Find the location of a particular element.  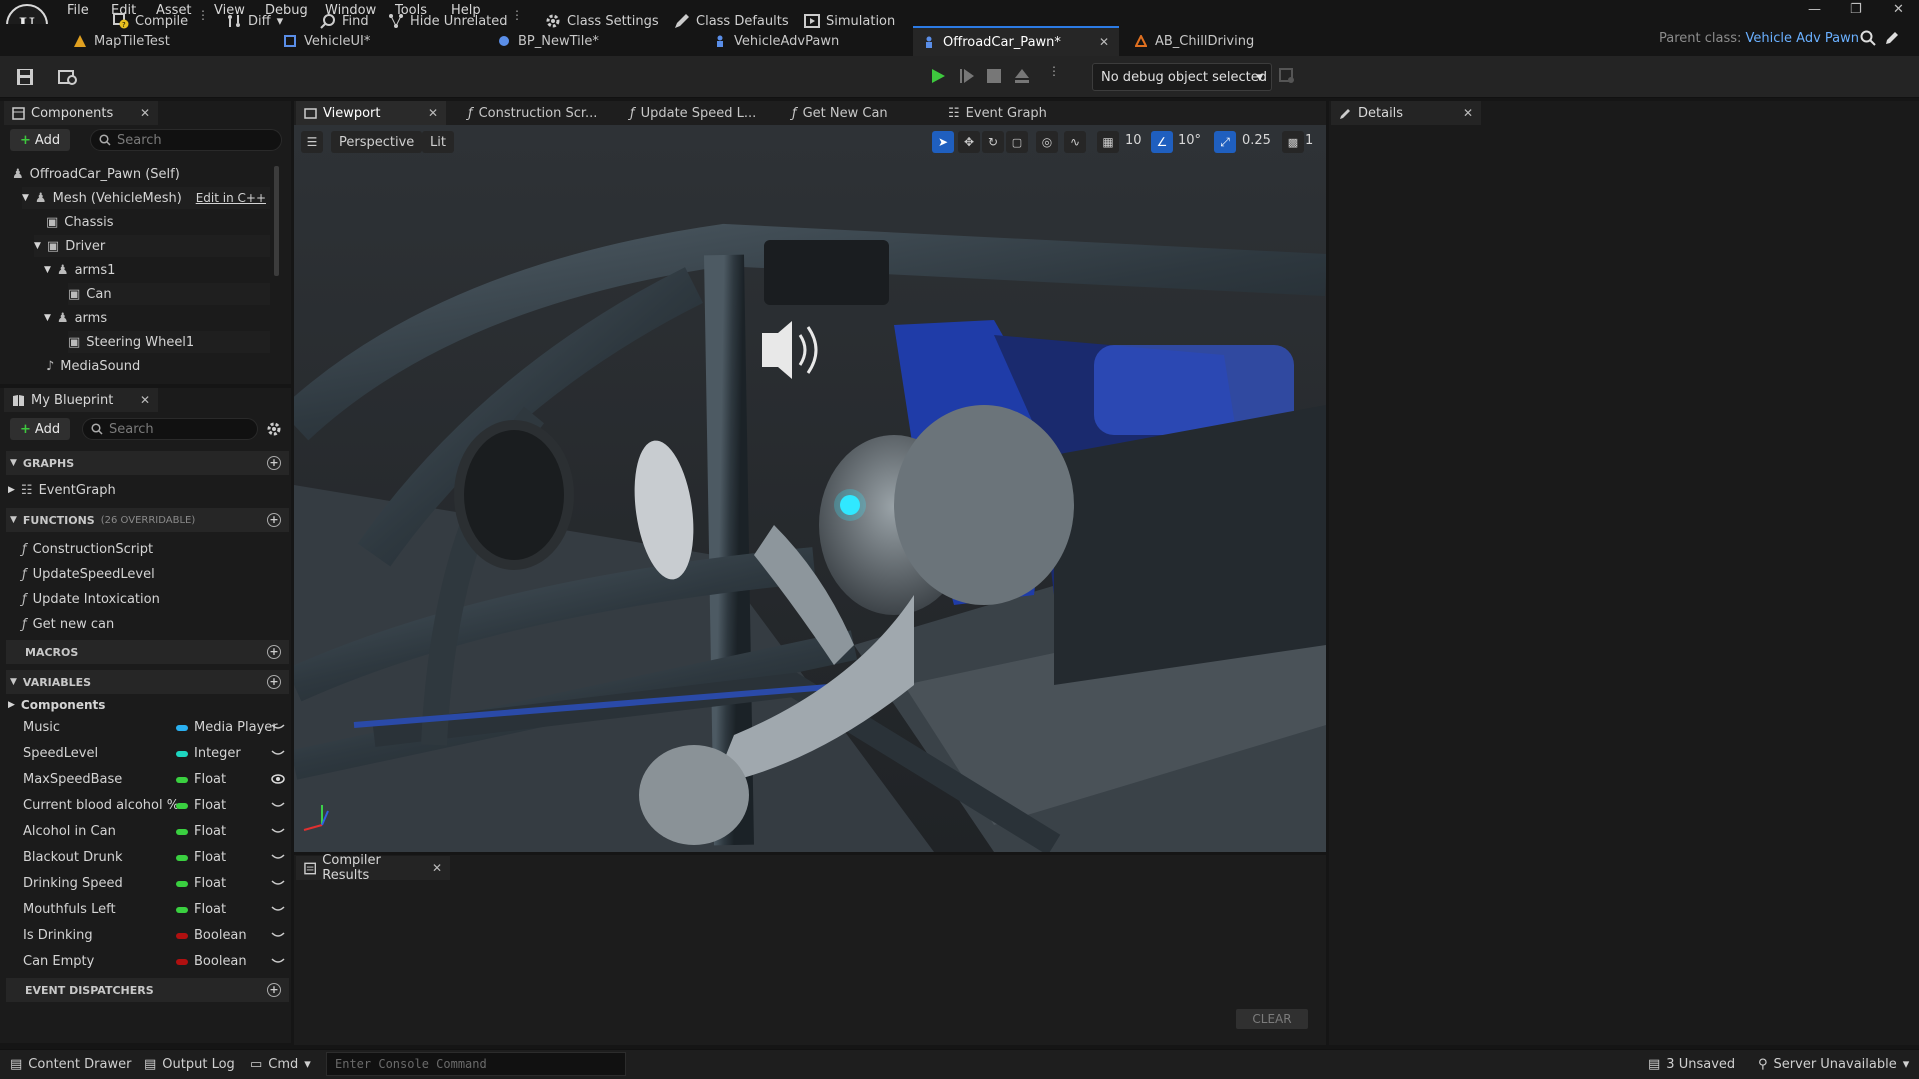

grid-snap-icon: ▦ is located at coordinates (1108, 142).